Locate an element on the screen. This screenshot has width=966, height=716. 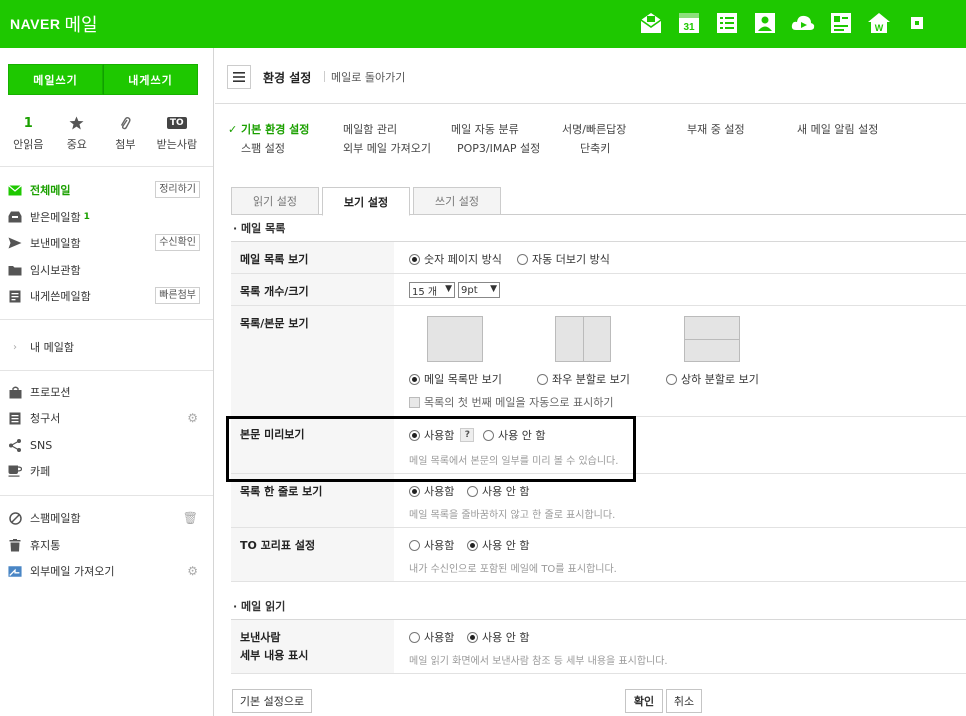
brand-logo: NAVER 메일 is located at coordinates (54, 24).